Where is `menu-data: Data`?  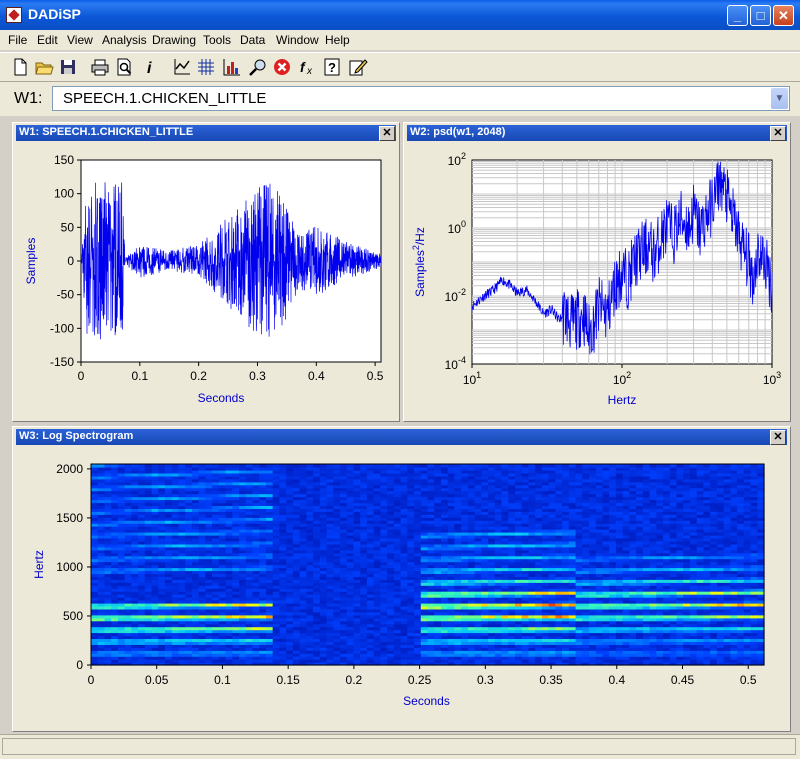 menu-data: Data is located at coordinates (252, 40).